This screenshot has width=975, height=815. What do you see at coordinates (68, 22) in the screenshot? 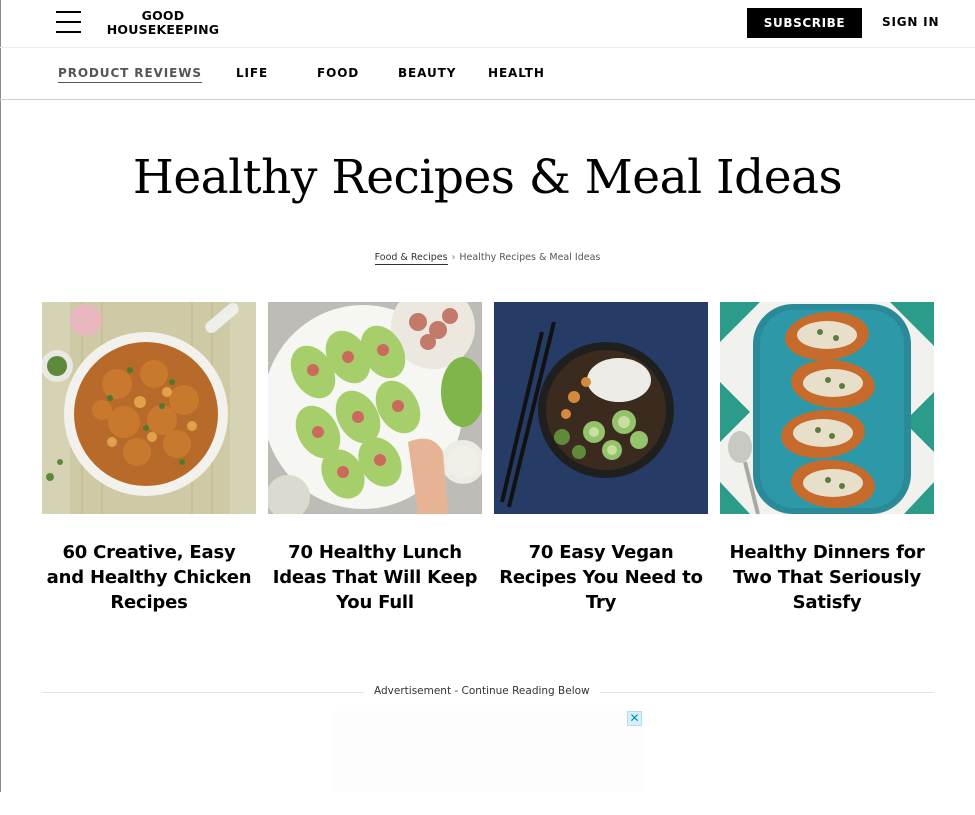
I see `hamburger-menu-icon` at bounding box center [68, 22].